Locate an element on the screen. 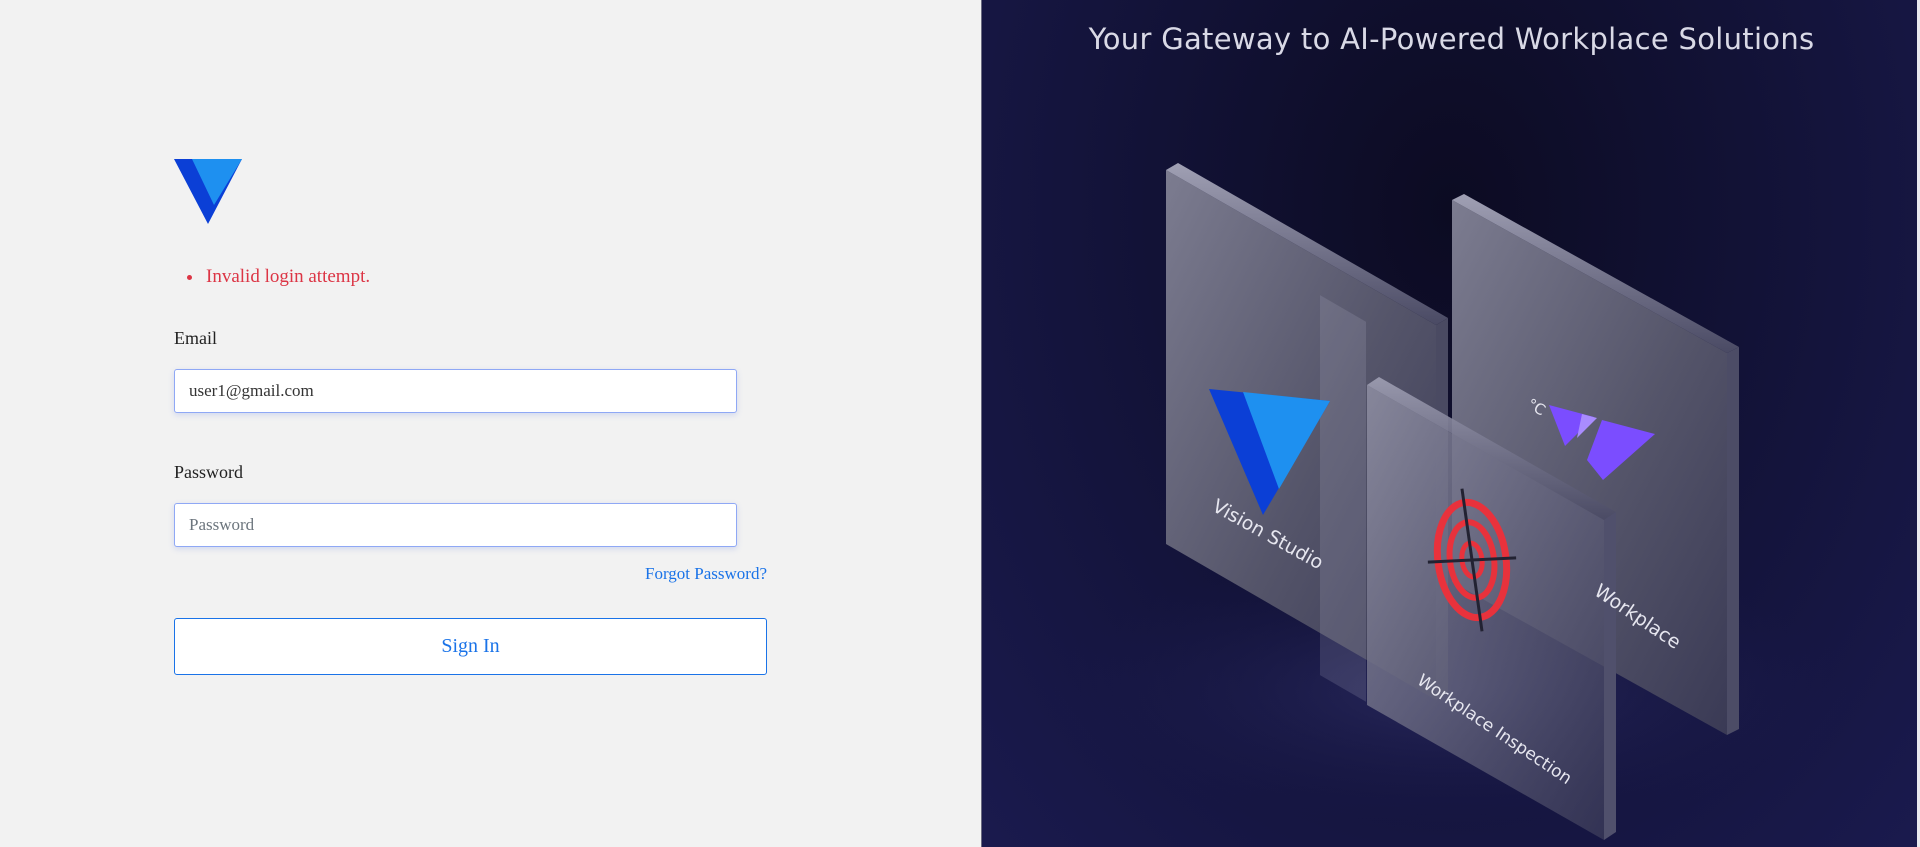 This screenshot has width=1920, height=847. password-label: Password is located at coordinates (209, 472).